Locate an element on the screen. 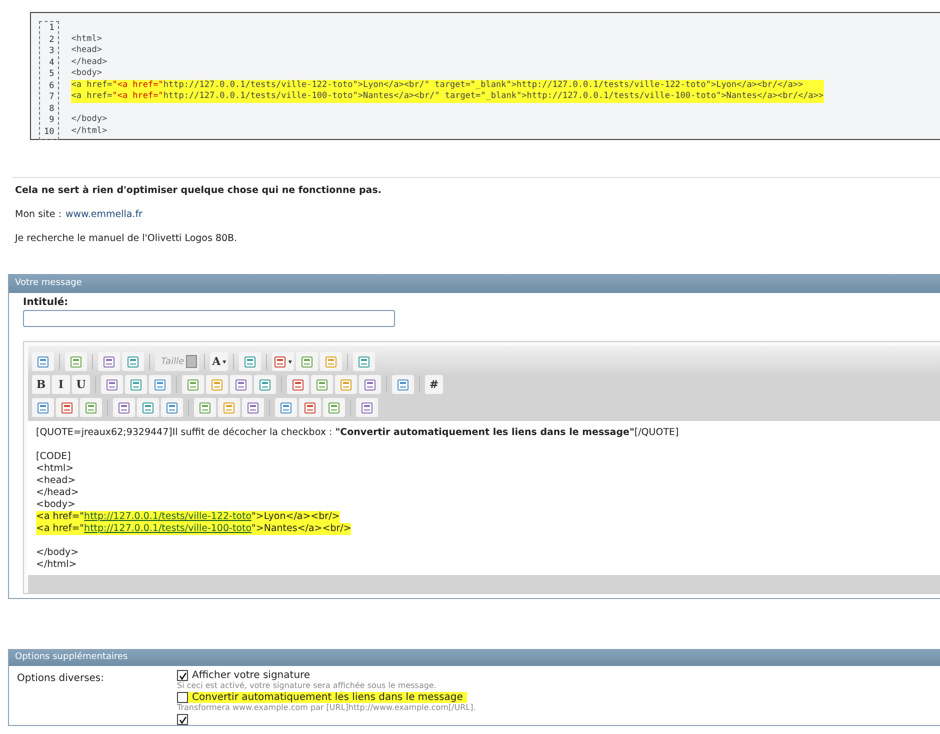 This screenshot has height=734, width=940. editor-line: [QUOTE=jreaux62;9329447]Il suffit de décocher la checkbox : "Convertir automatiquement les liens dans le message"[/QUOTE] is located at coordinates (357, 432).